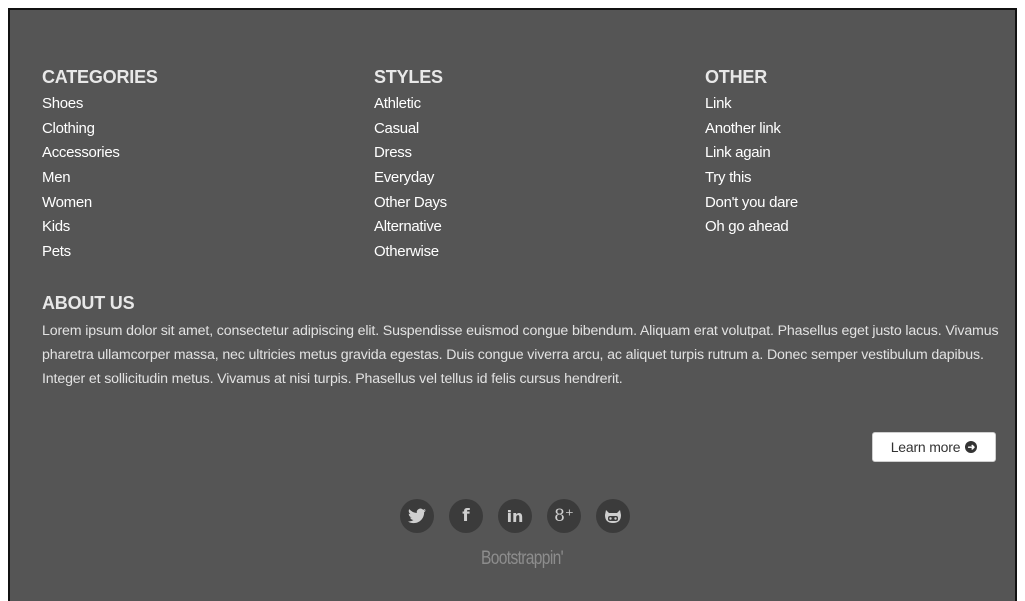 The width and height of the screenshot is (1025, 601). I want to click on footer-link-otherwise: Otherwise, so click(406, 251).